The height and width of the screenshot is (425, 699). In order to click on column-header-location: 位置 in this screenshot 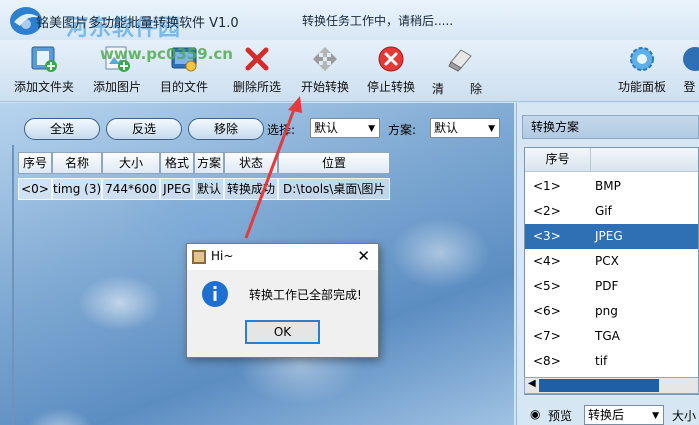, I will do `click(334, 163)`.